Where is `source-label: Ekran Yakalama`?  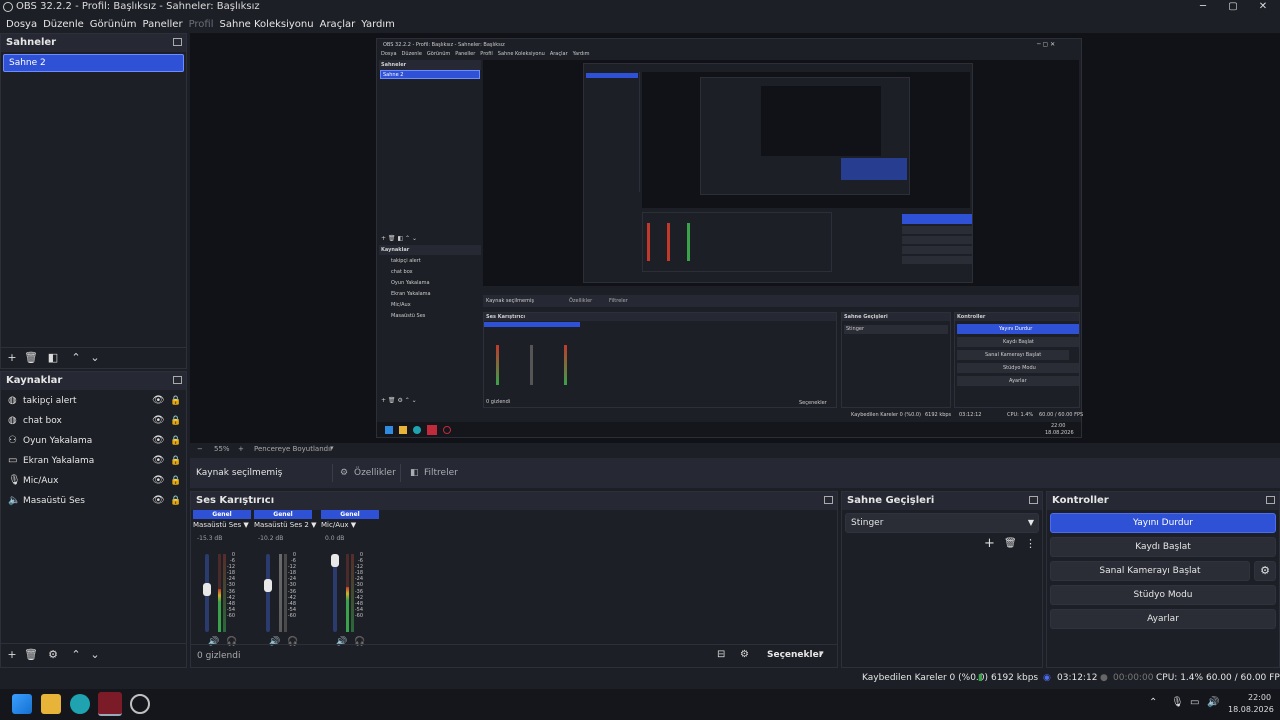 source-label: Ekran Yakalama is located at coordinates (59, 461).